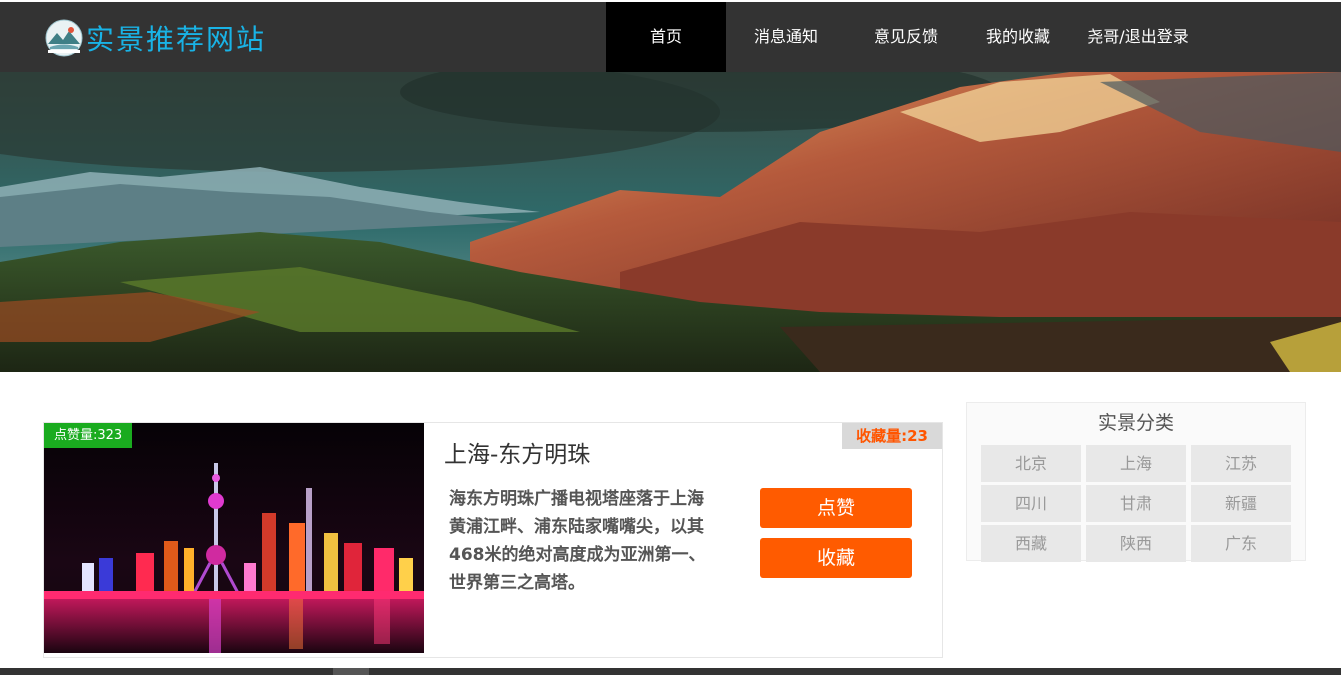 This screenshot has height=675, width=1341. I want to click on nav-feedback: 意见反馈, so click(906, 37).